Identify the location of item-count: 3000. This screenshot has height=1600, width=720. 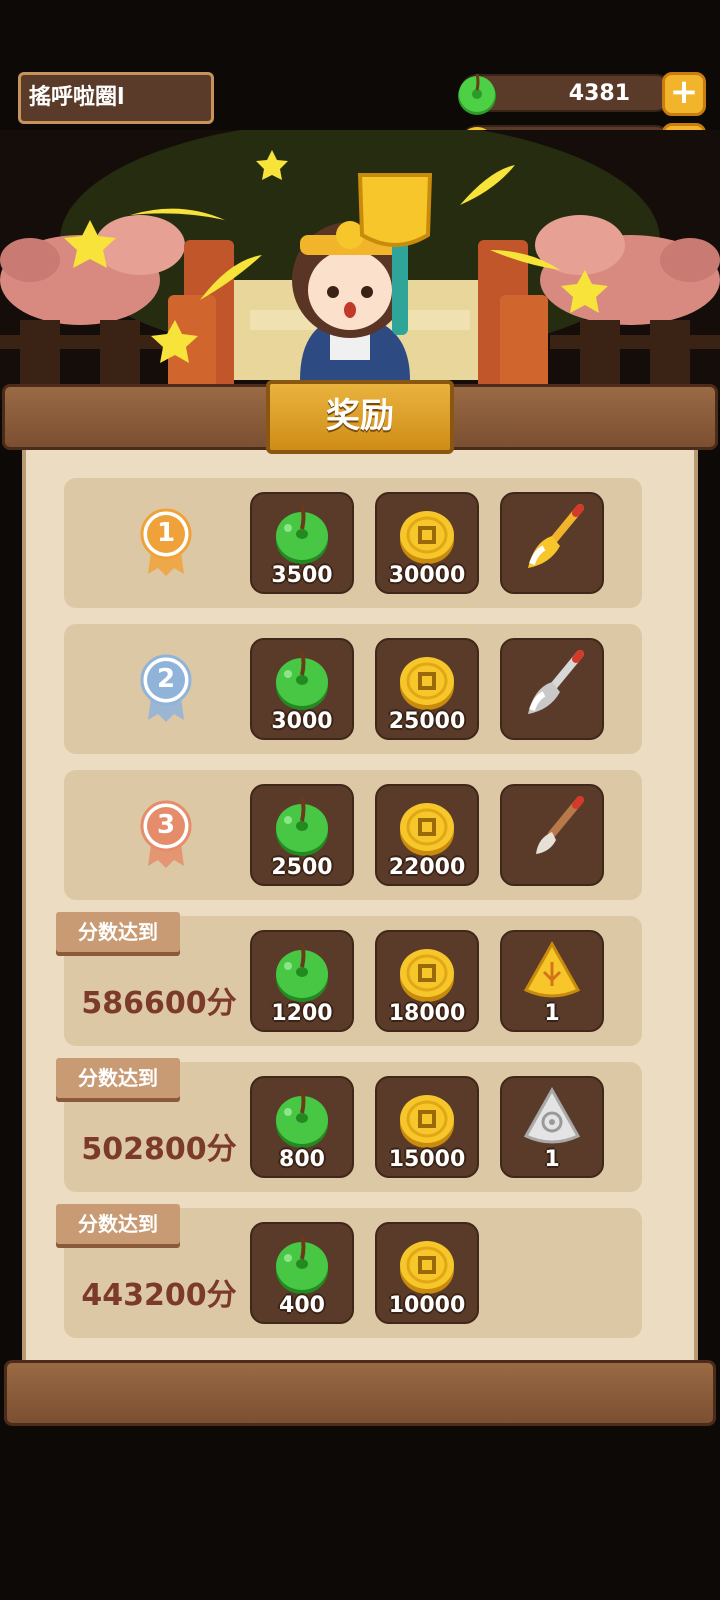
(302, 721).